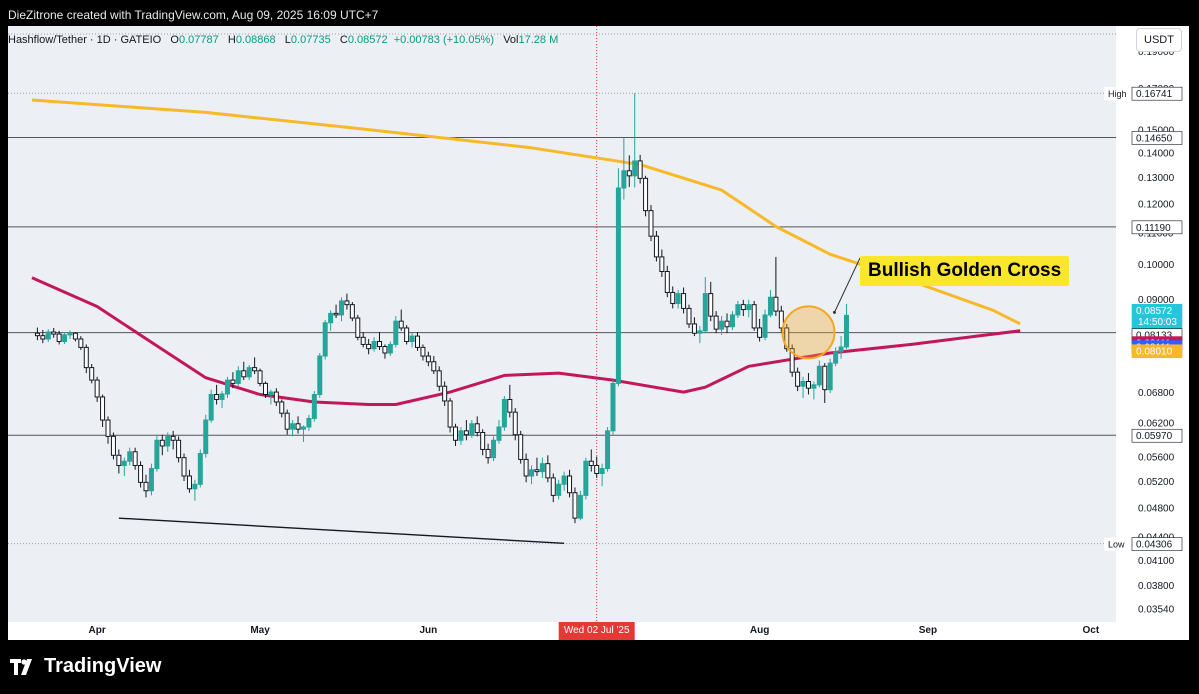 This screenshot has height=694, width=1199. What do you see at coordinates (1116, 545) in the screenshot?
I see `price-label-tag: Low` at bounding box center [1116, 545].